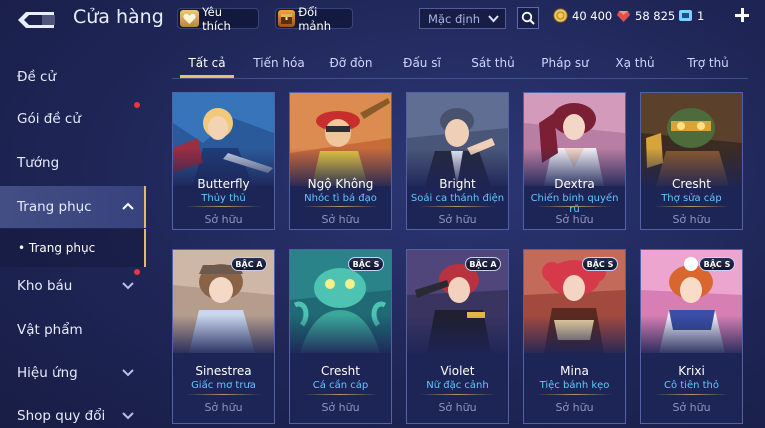  I want to click on skin-name: Nữ đặc cảnh, so click(457, 385).